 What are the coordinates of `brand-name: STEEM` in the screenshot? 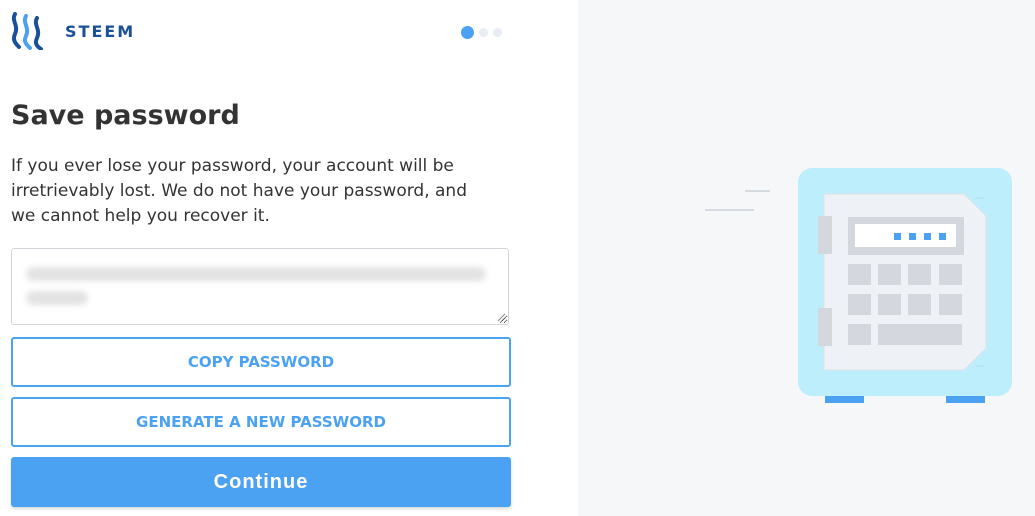 It's located at (100, 31).